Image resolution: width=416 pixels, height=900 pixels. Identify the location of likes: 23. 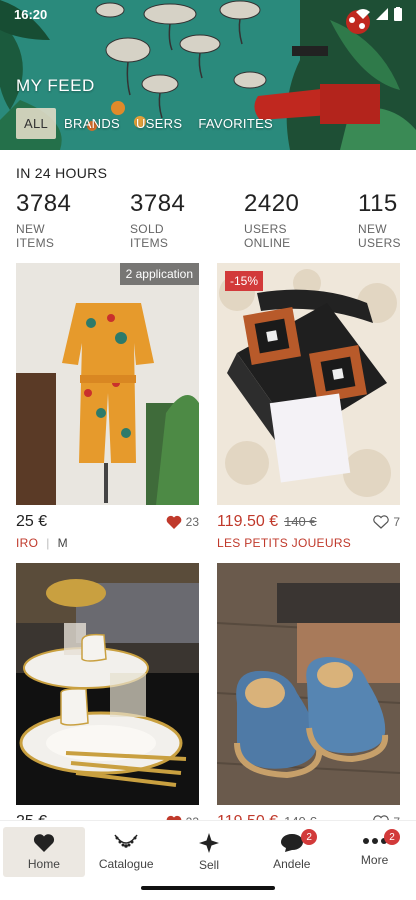
(182, 522).